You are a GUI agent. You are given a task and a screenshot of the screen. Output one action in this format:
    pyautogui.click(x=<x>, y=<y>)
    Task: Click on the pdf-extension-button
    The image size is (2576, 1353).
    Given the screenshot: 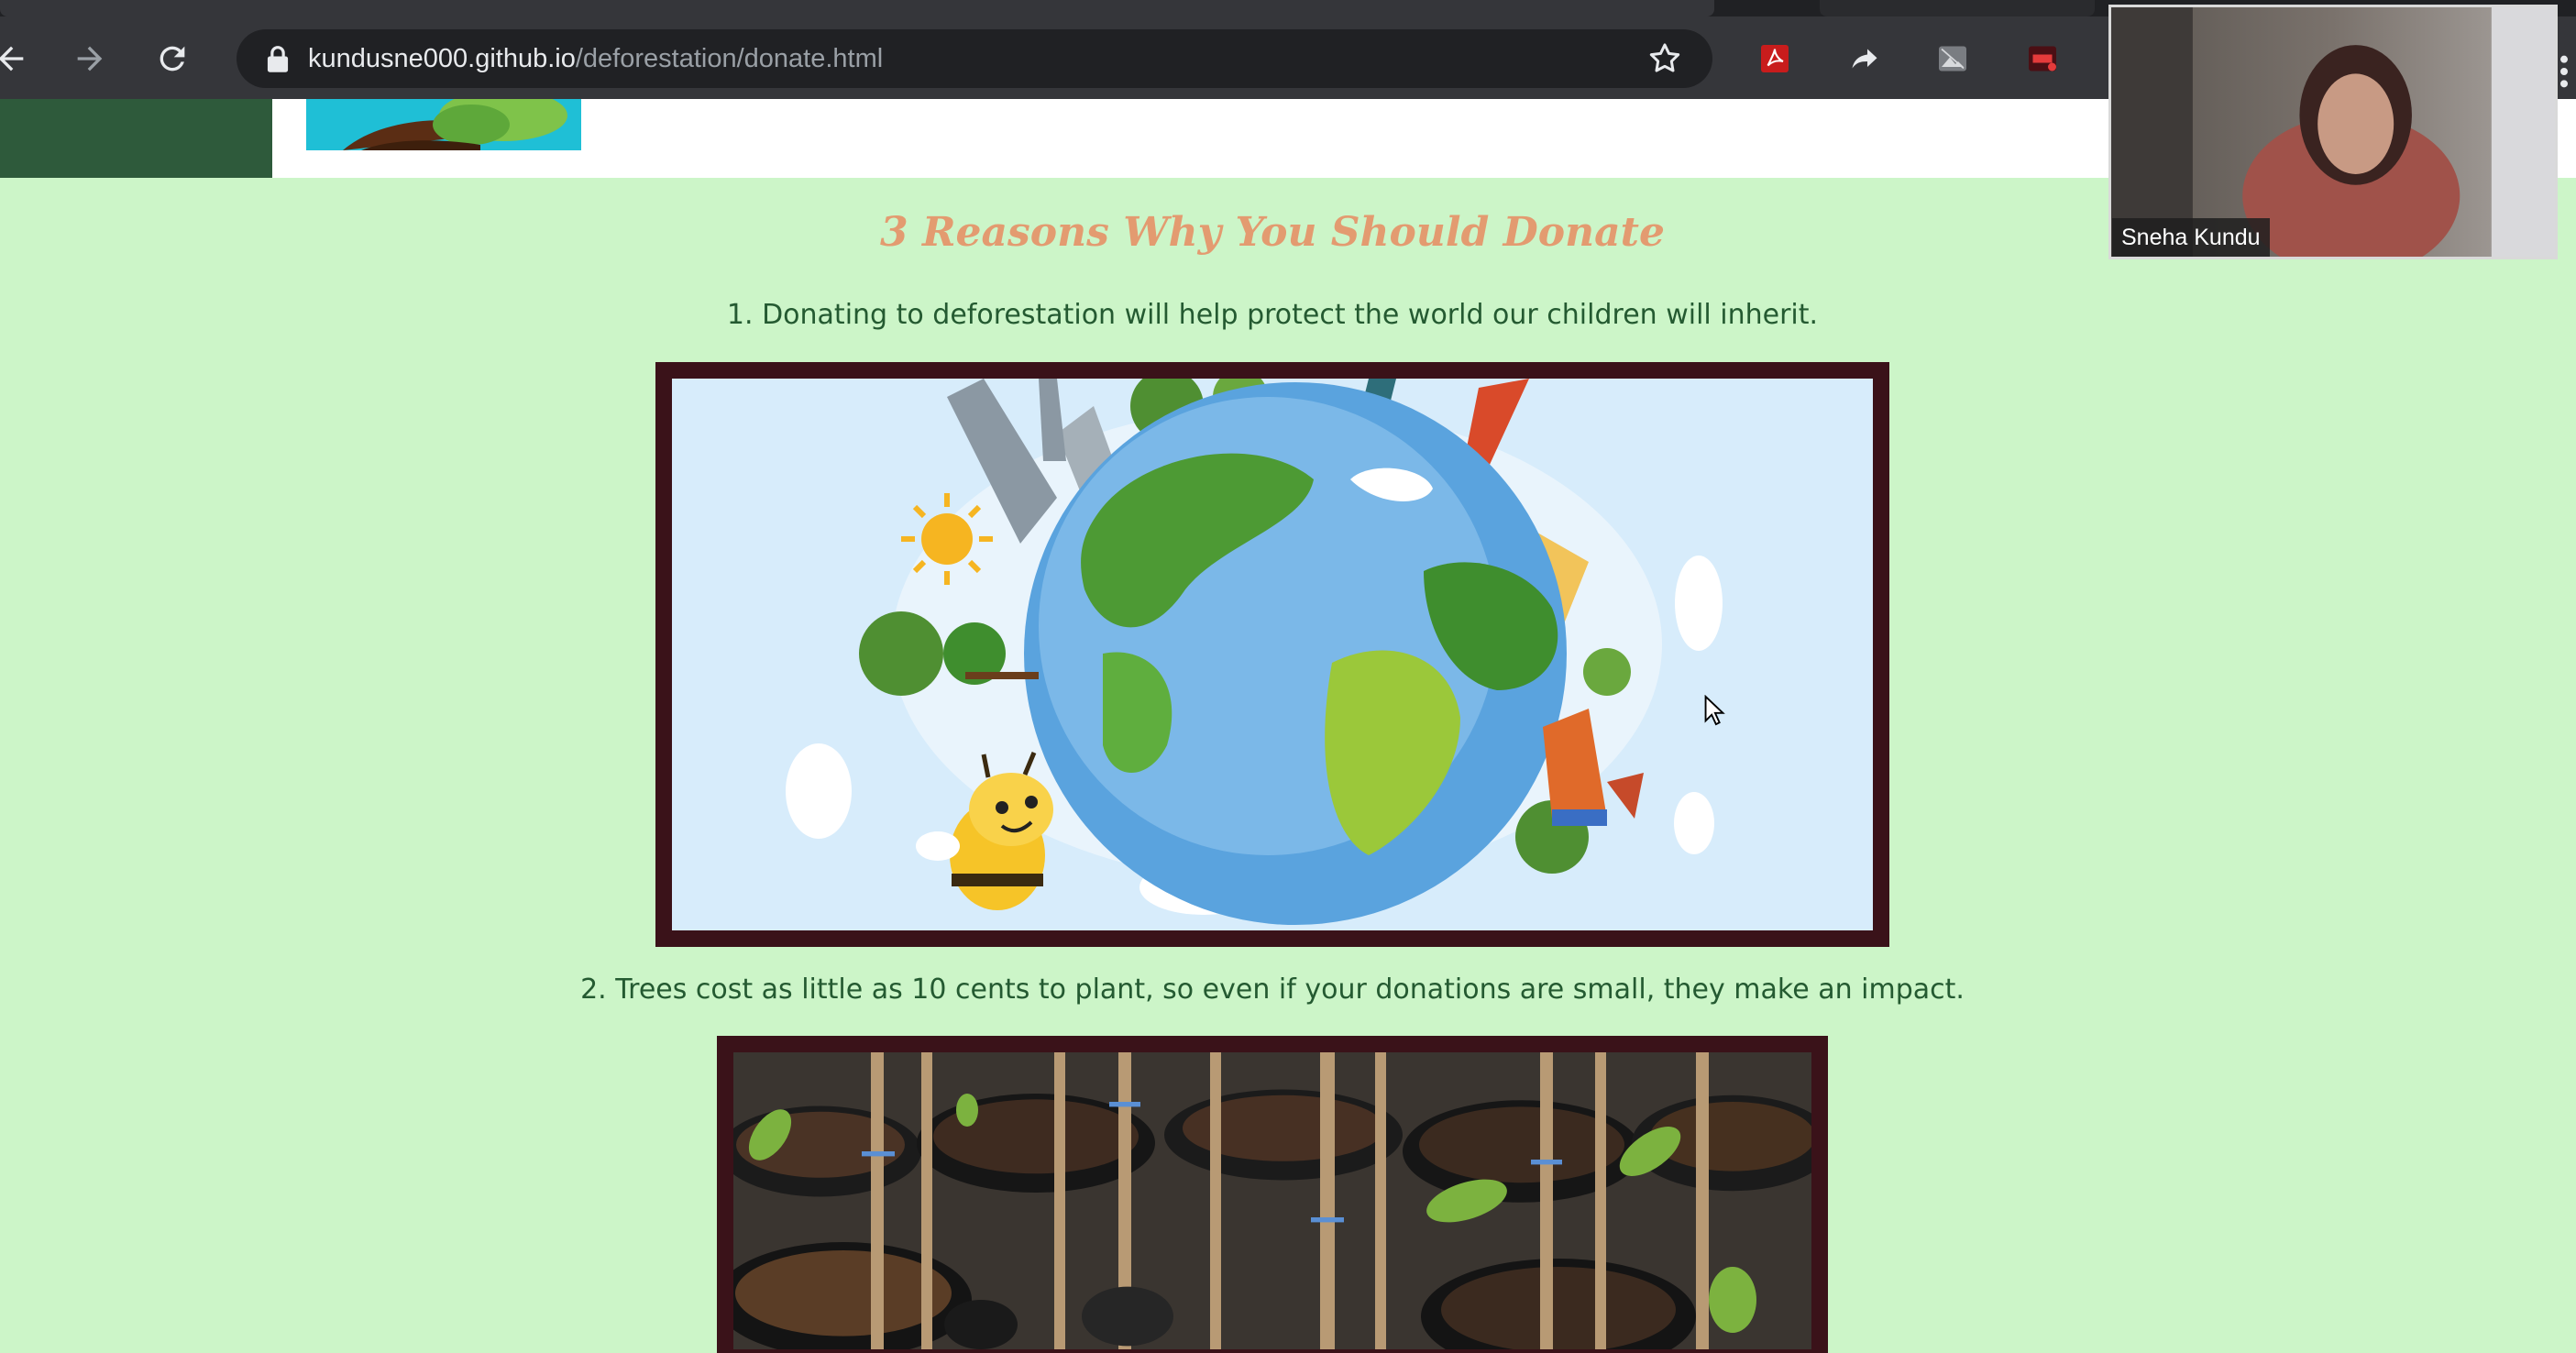 What is the action you would take?
    pyautogui.click(x=1775, y=58)
    